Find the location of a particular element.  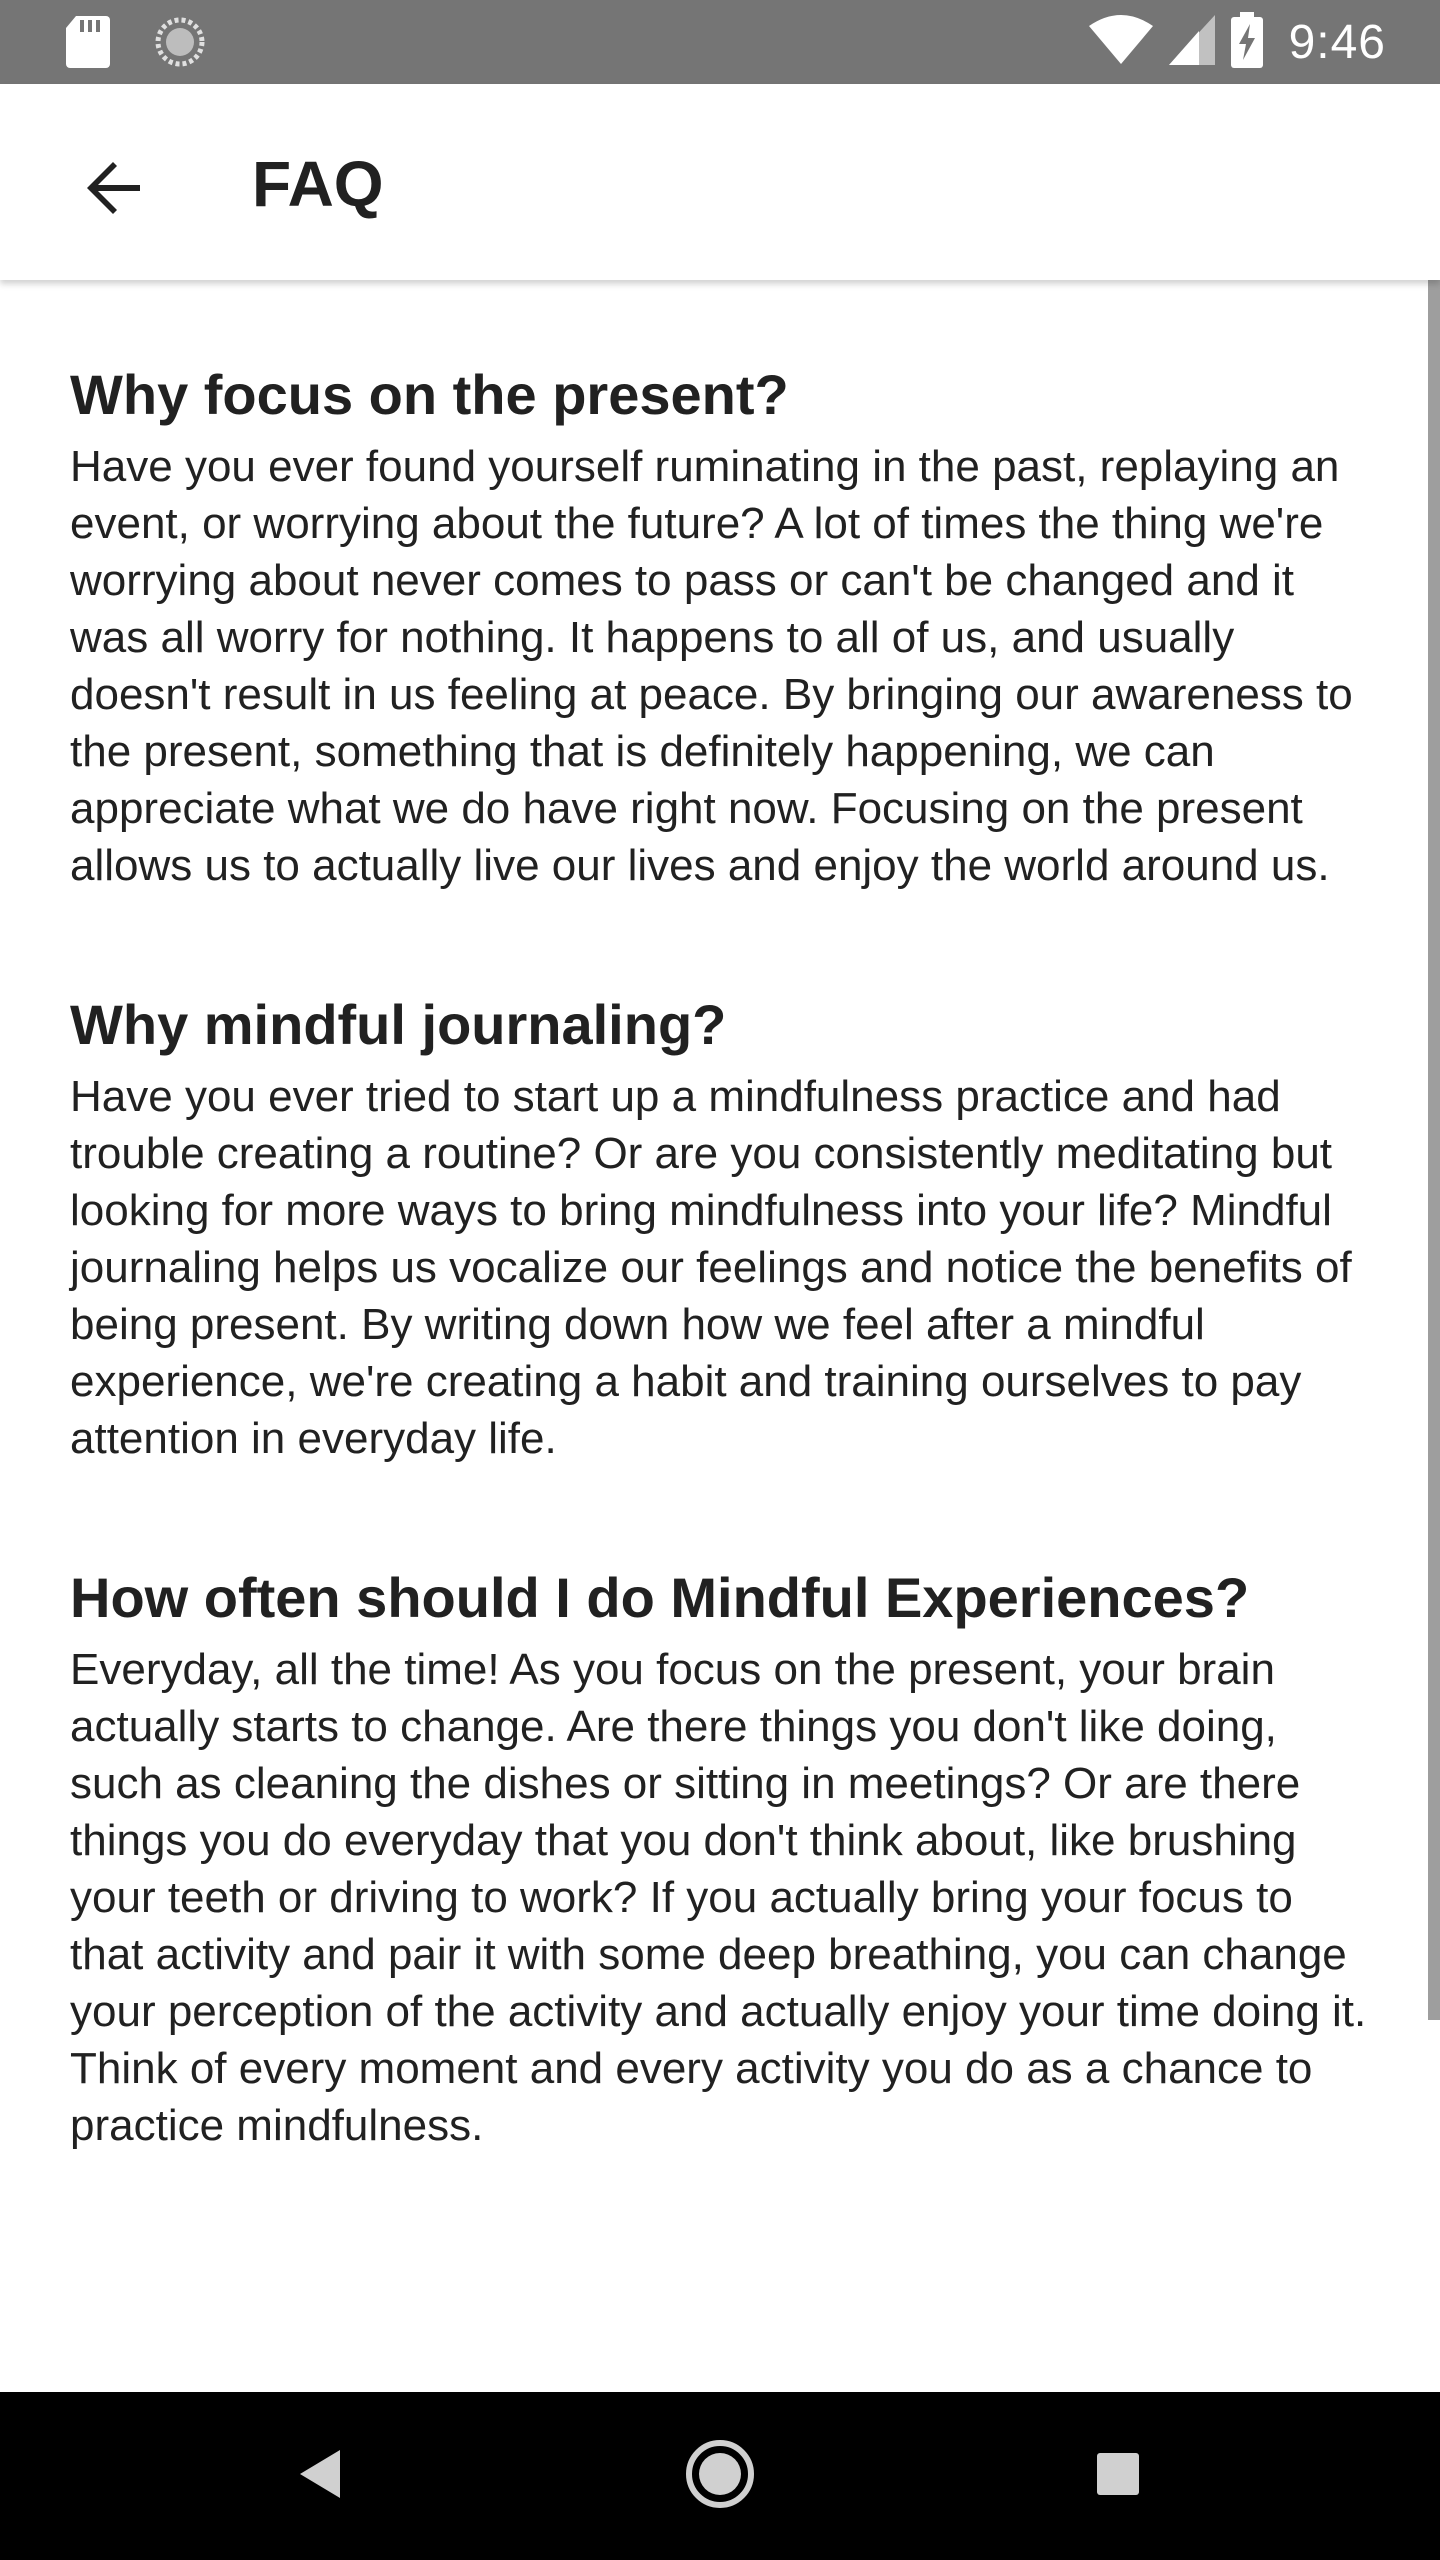

status-time: 9:46 is located at coordinates (1337, 42).